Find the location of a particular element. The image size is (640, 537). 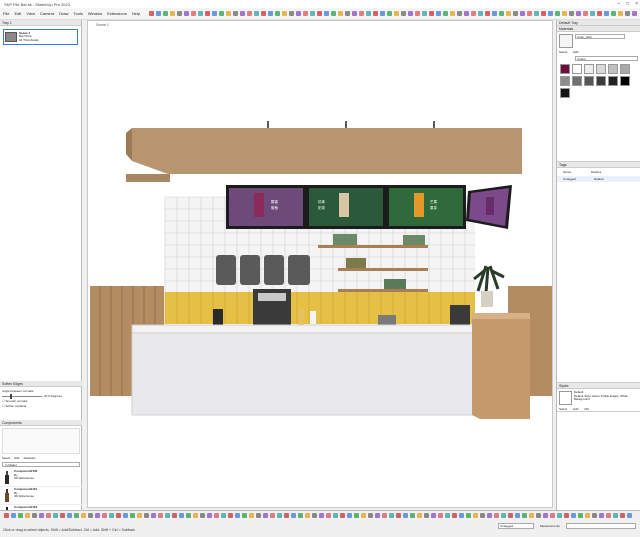

materials-tab-select: Select is located at coordinates (563, 52).